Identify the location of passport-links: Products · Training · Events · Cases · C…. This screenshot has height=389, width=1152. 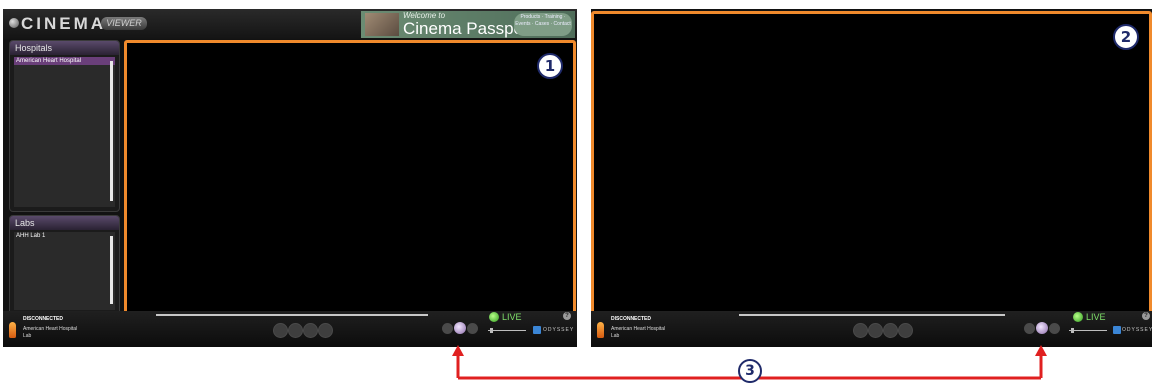
(543, 24).